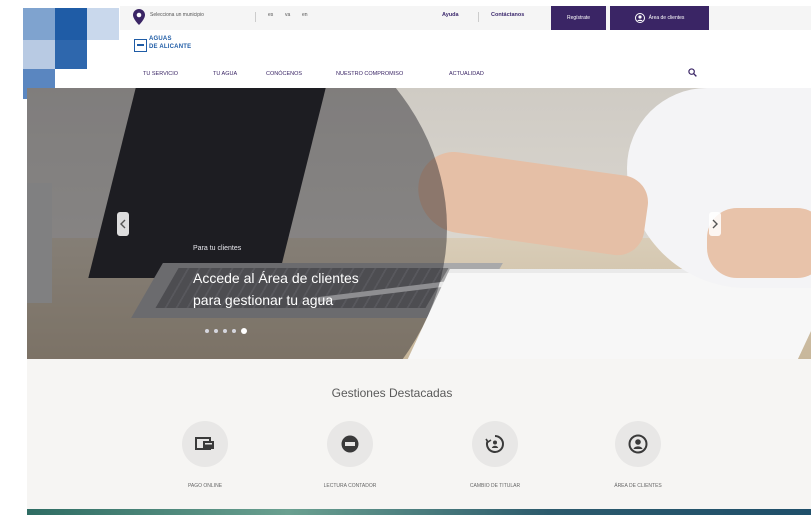 This screenshot has width=811, height=515. Describe the element at coordinates (287, 15) in the screenshot. I see `lang-va: va` at that location.